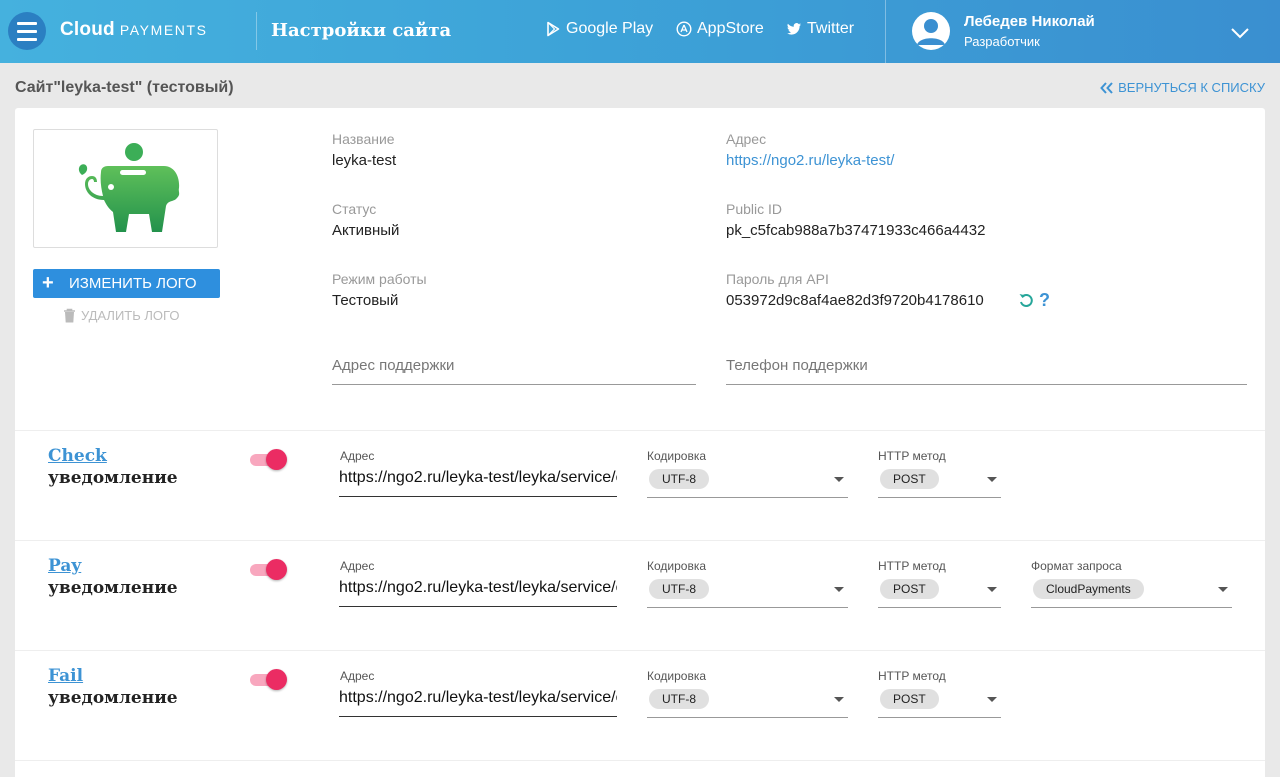  What do you see at coordinates (747, 702) in the screenshot?
I see `fail-encoding-select: UTF-8` at bounding box center [747, 702].